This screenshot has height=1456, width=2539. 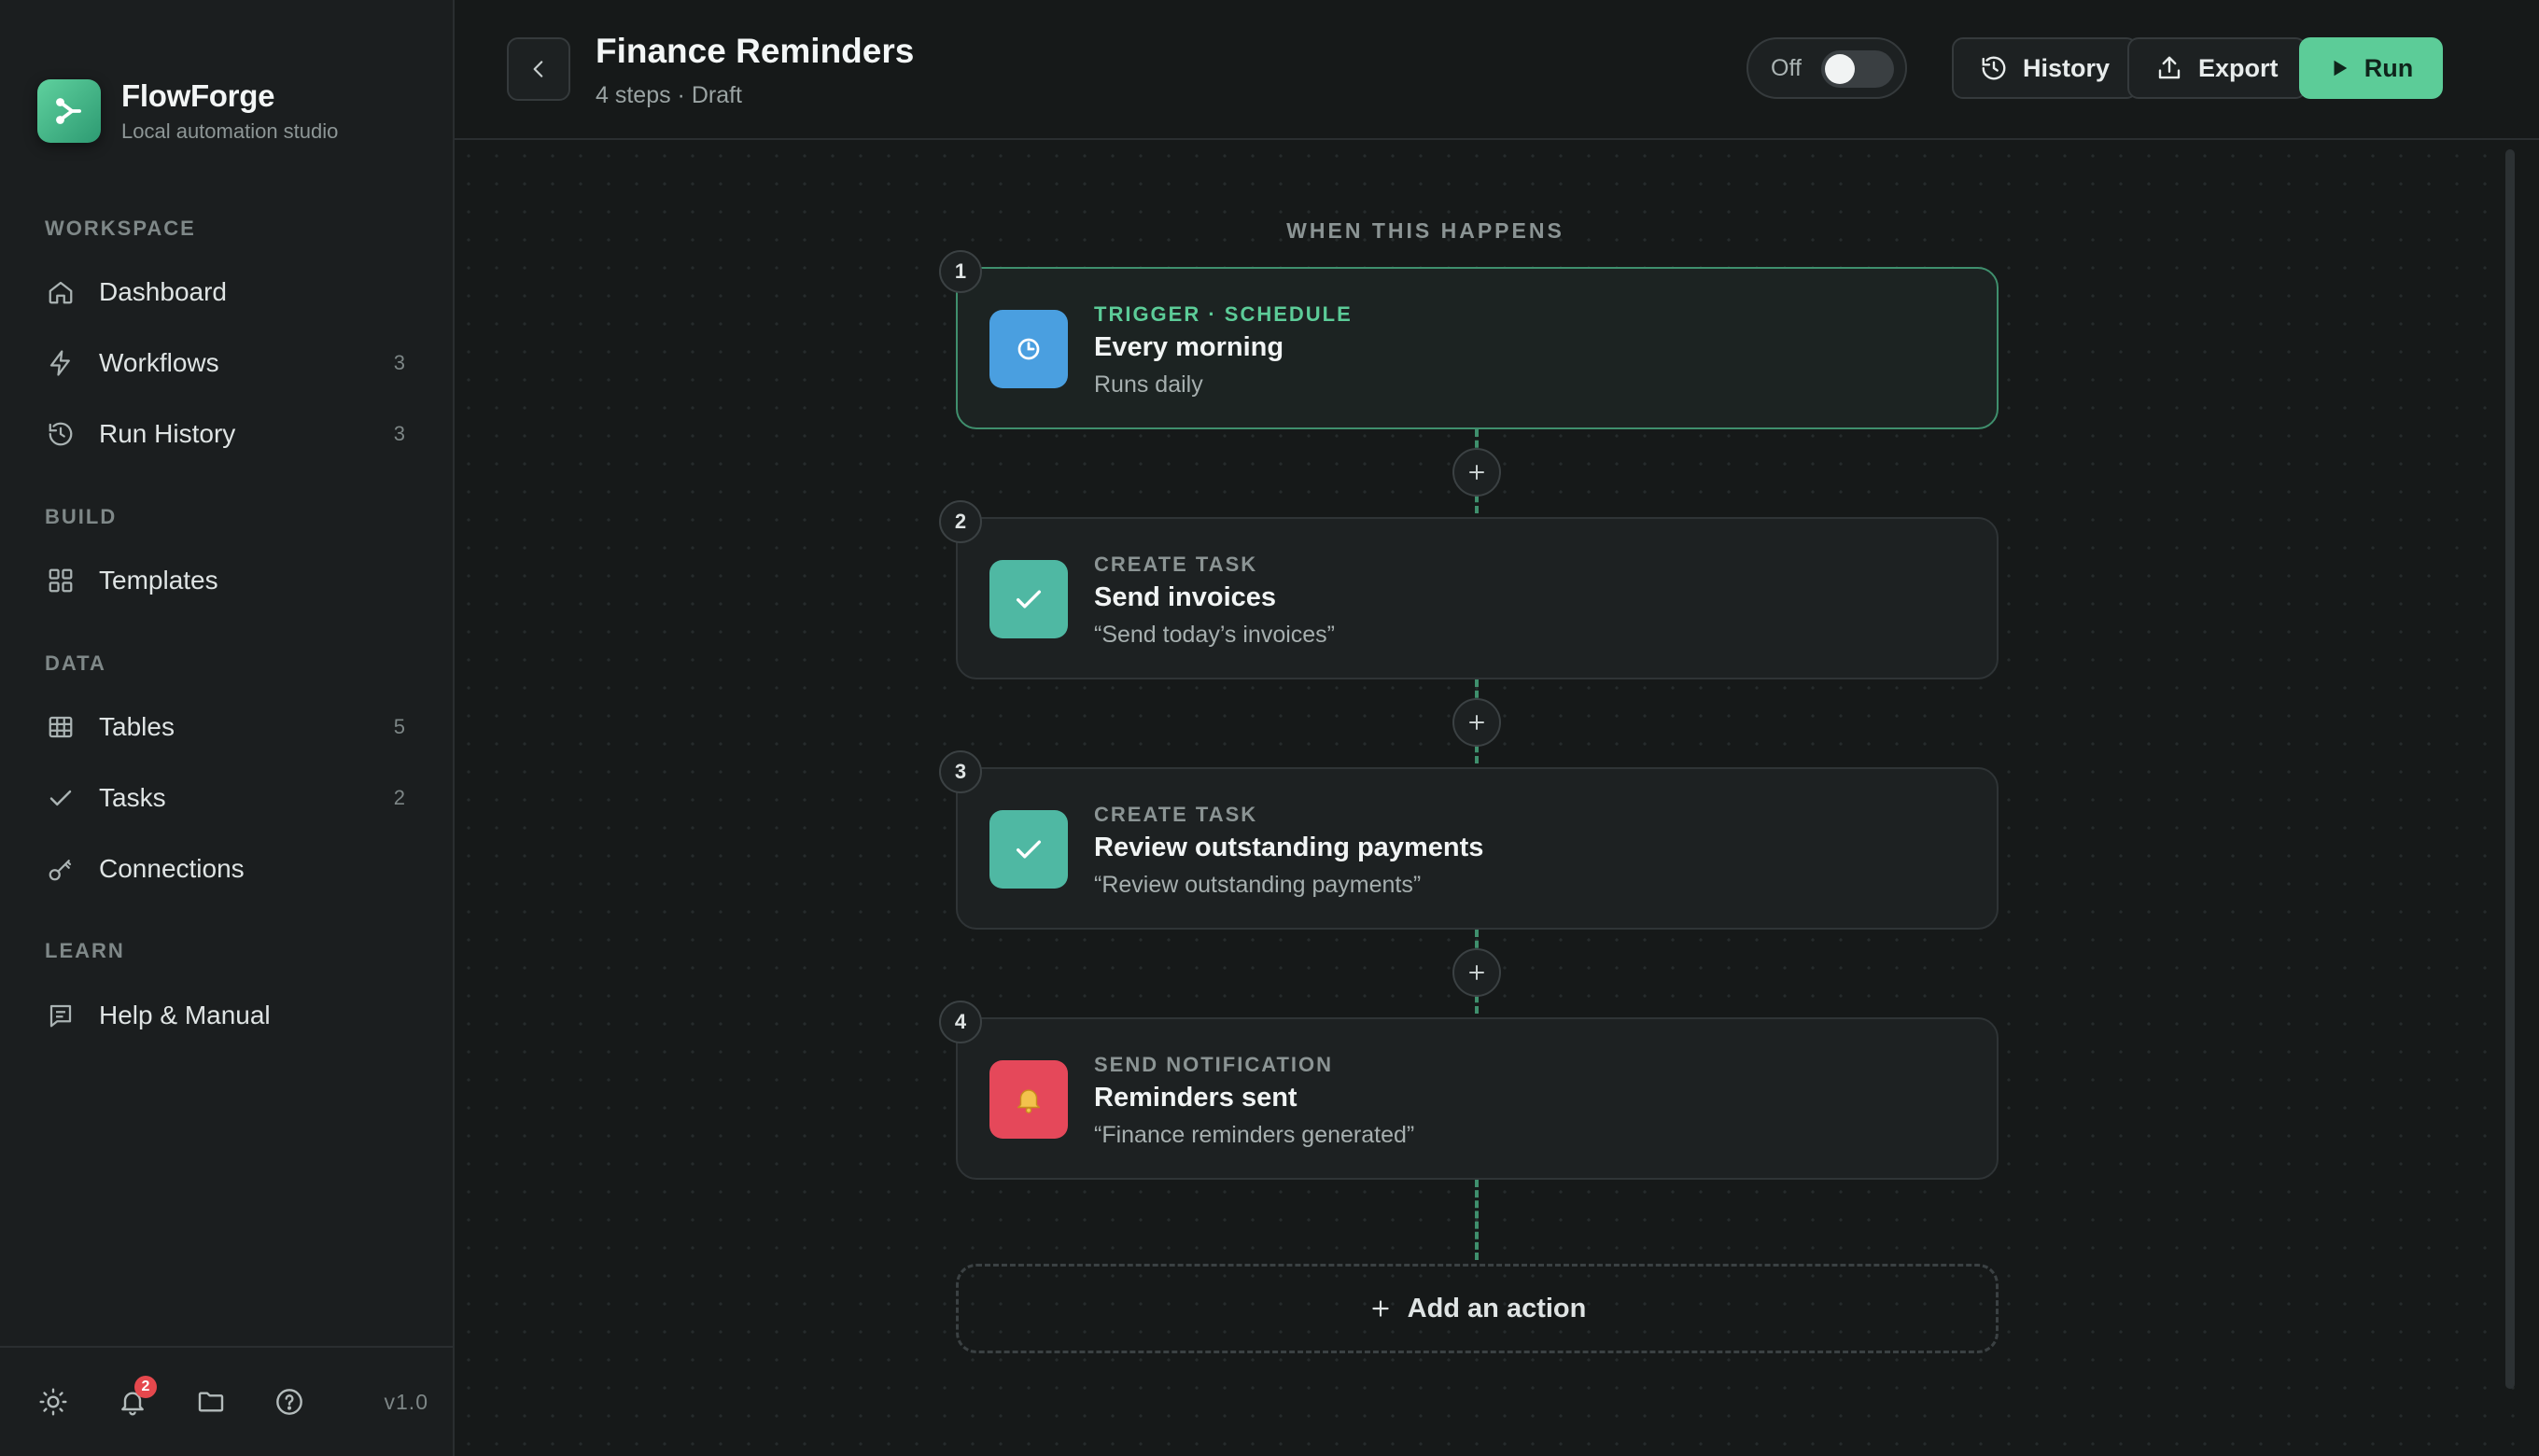 What do you see at coordinates (1215, 635) in the screenshot?
I see `step-description: “Send today’s invoices”` at bounding box center [1215, 635].